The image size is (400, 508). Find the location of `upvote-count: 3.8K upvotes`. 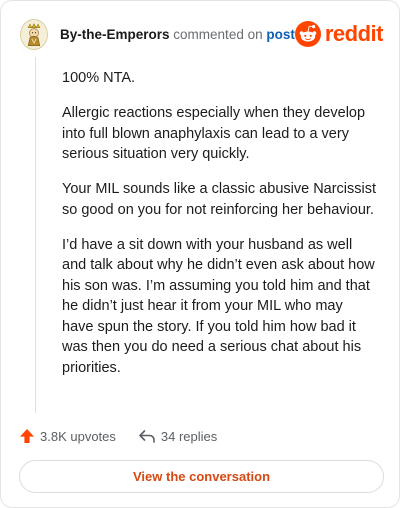

upvote-count: 3.8K upvotes is located at coordinates (78, 436).